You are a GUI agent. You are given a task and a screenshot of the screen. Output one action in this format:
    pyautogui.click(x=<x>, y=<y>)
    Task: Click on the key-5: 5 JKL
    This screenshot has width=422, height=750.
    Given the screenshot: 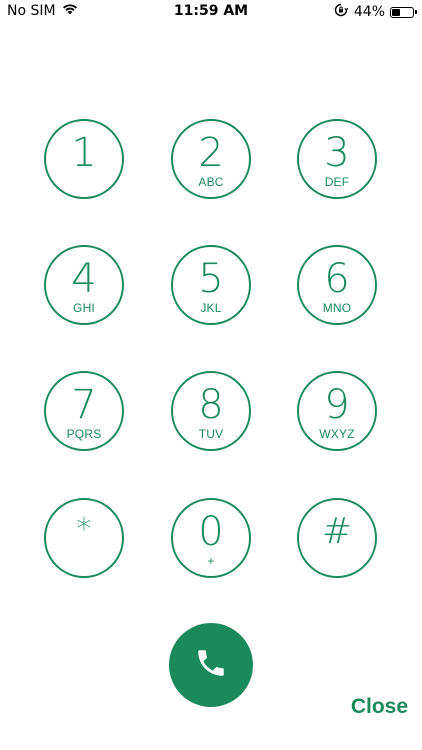 What is the action you would take?
    pyautogui.click(x=211, y=285)
    